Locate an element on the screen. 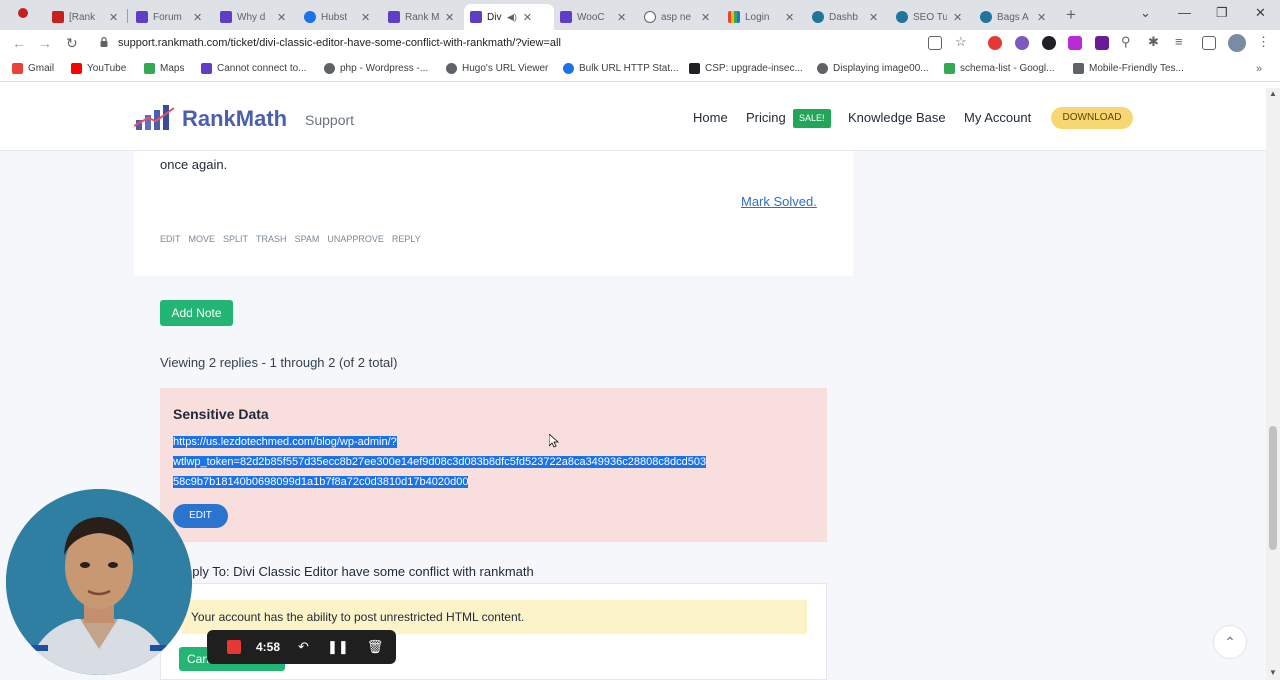  tab-title: asp ne is located at coordinates (676, 17).